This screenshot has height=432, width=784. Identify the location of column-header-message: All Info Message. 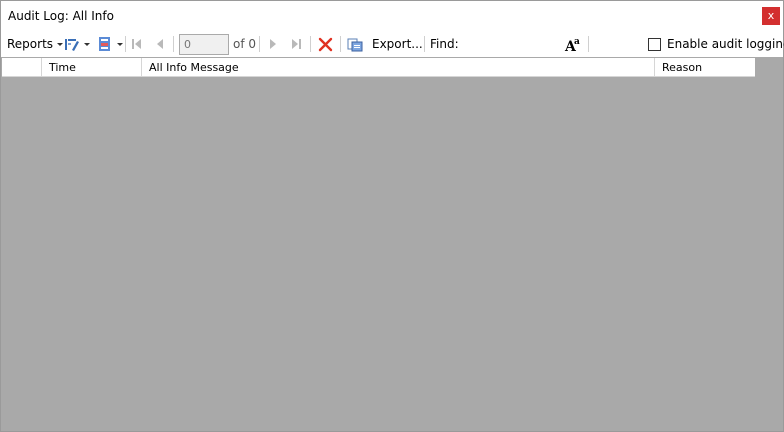
(398, 67).